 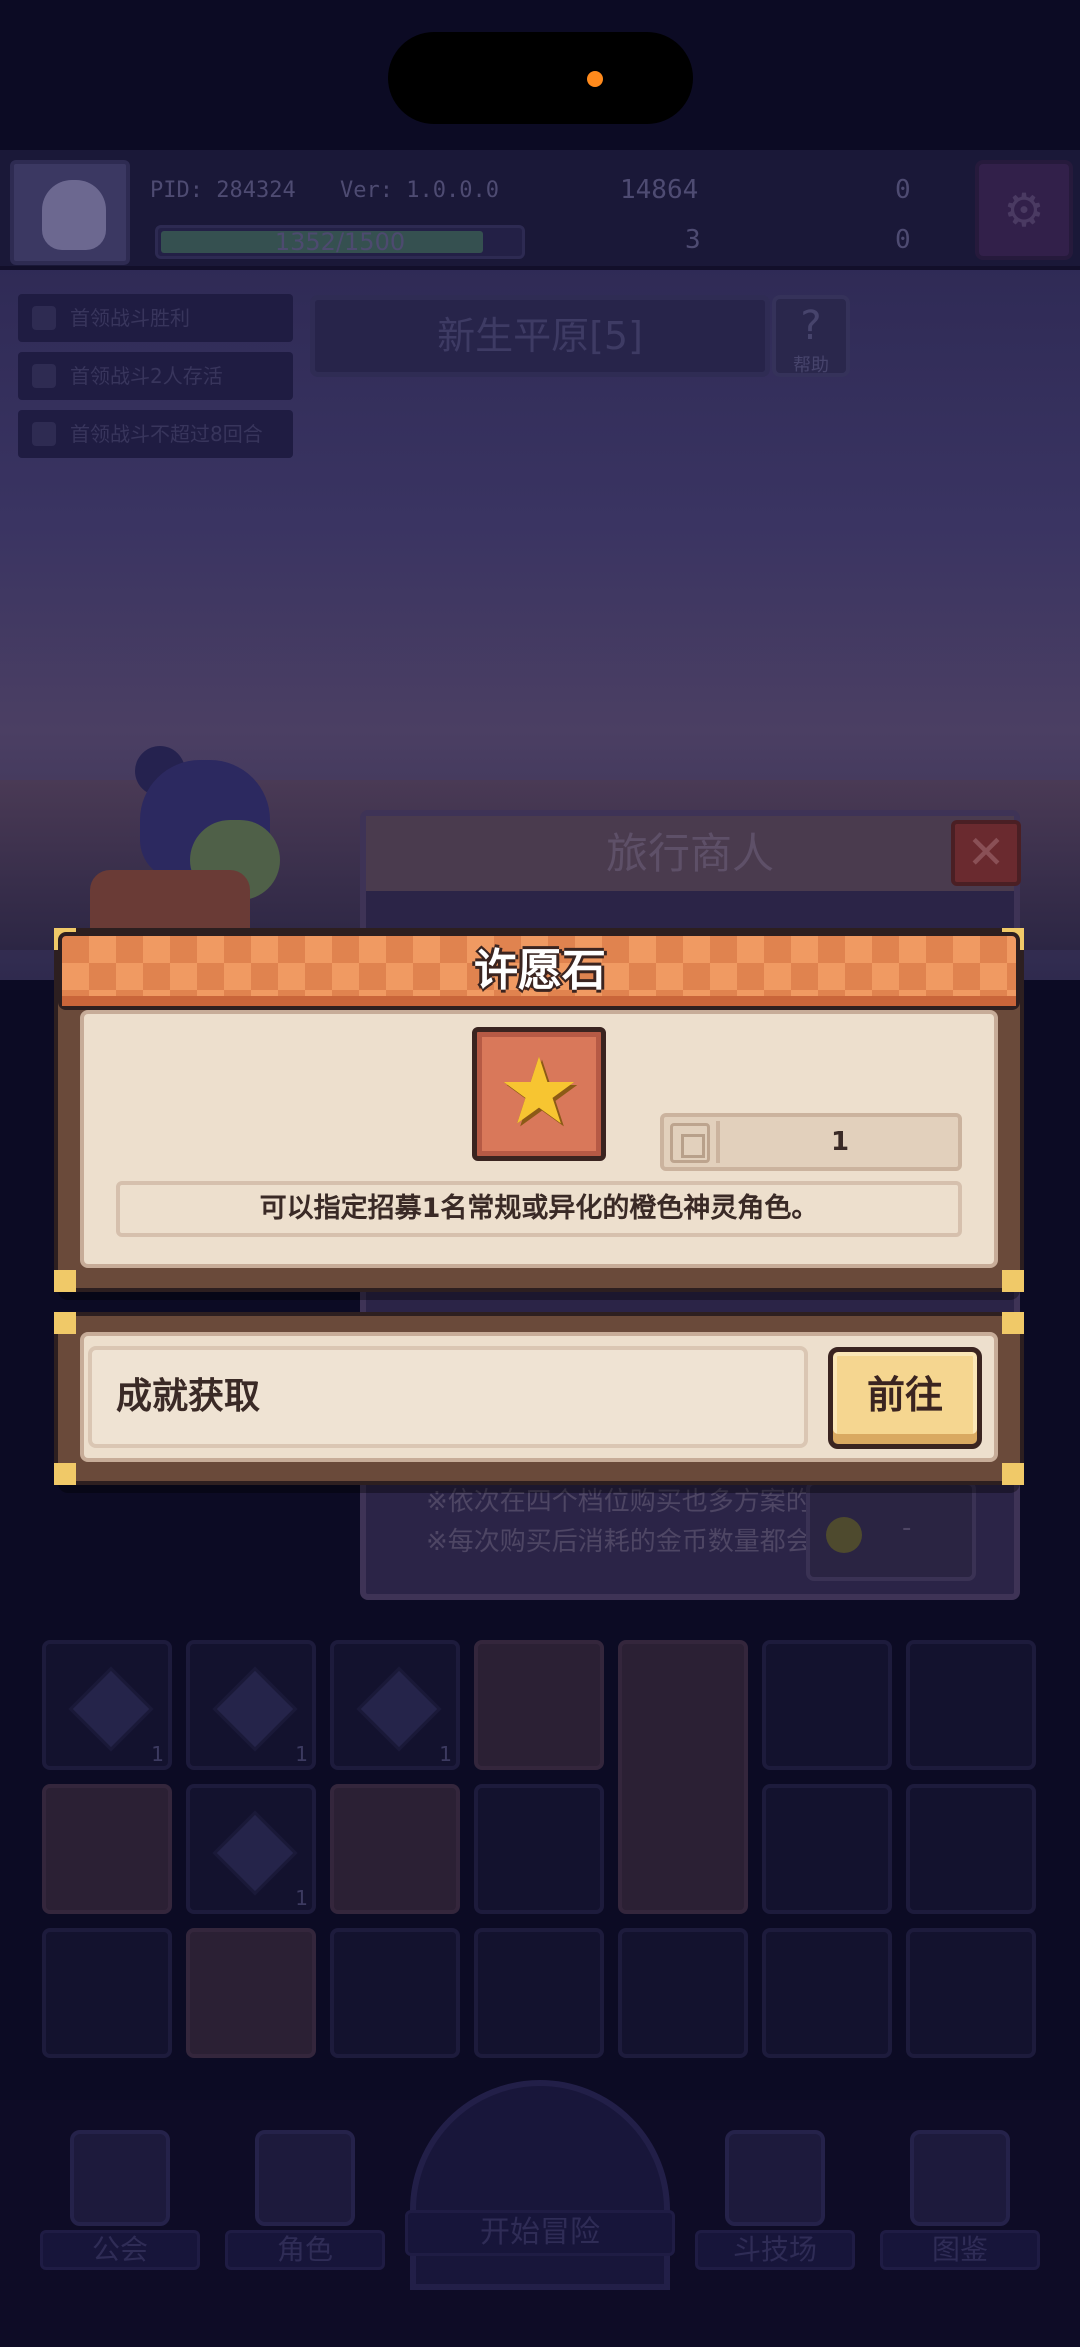 I want to click on gear-icon: ⚙, so click(x=1024, y=210).